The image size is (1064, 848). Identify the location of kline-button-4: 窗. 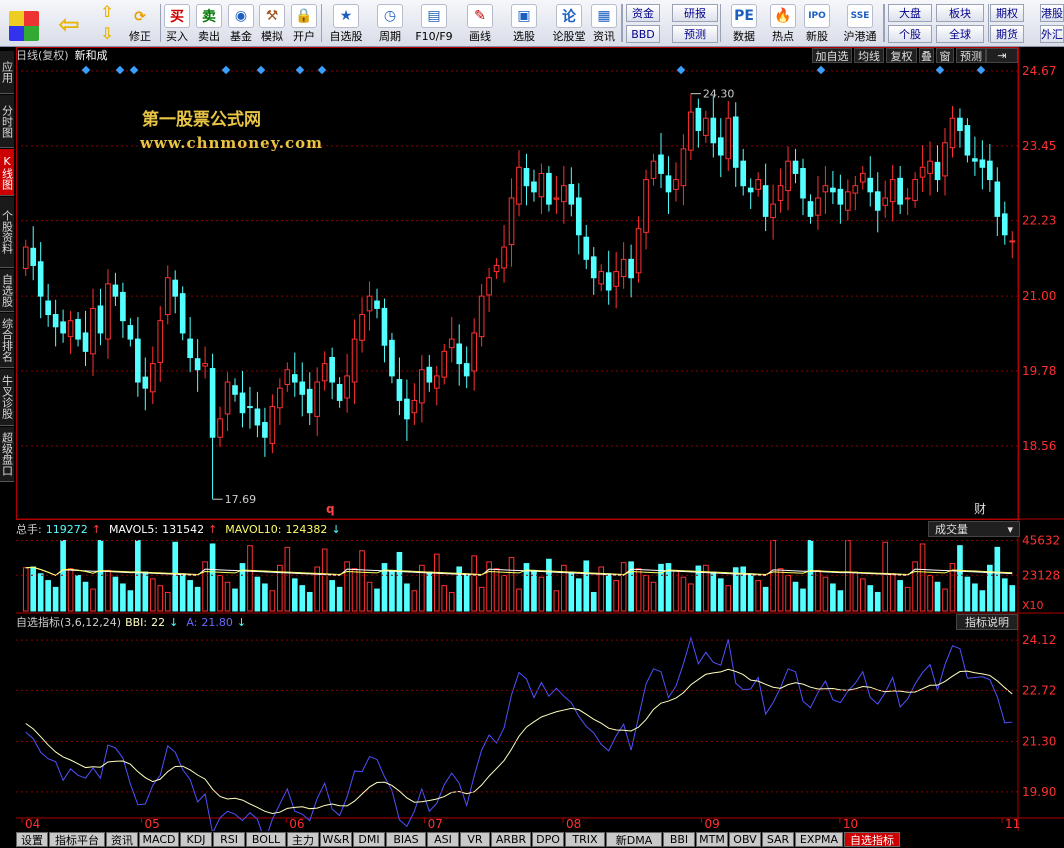
(945, 55).